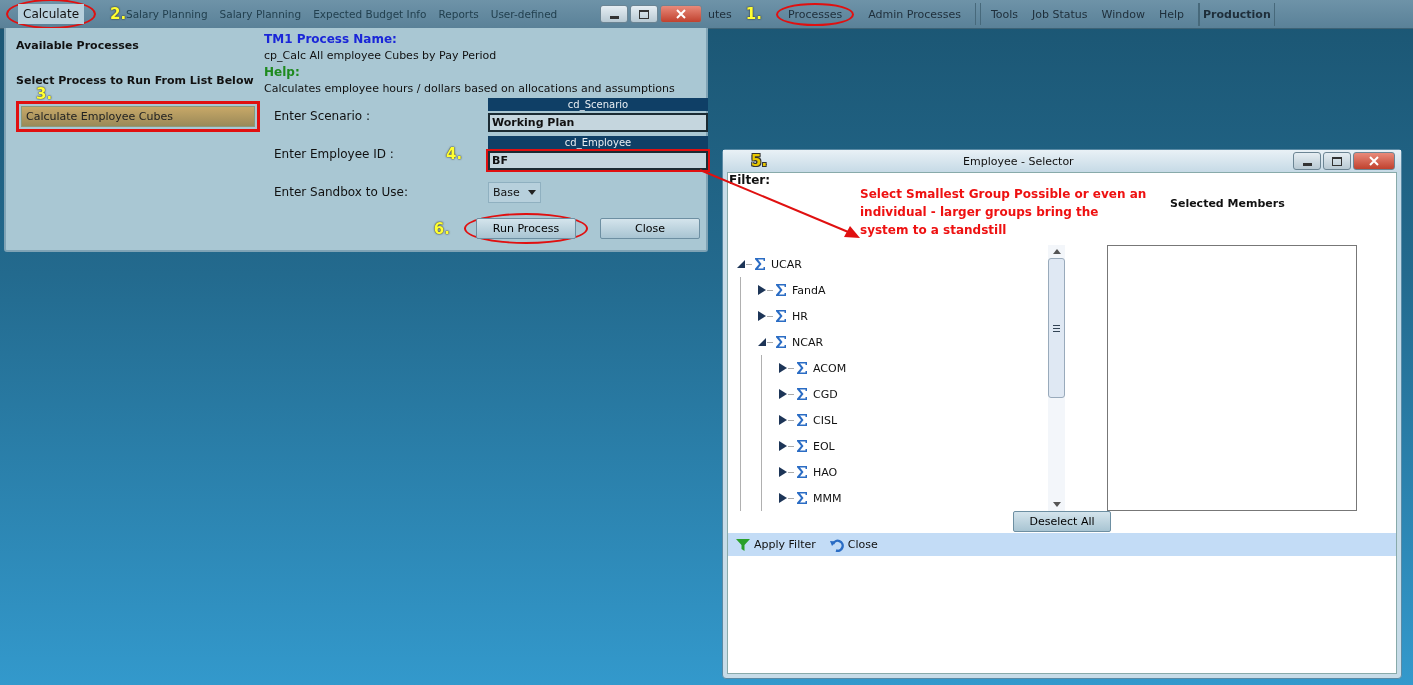 The height and width of the screenshot is (685, 1413). Describe the element at coordinates (470, 88) in the screenshot. I see `help-text: Calculates employee hours / dollars based on allocations and assumptions` at that location.